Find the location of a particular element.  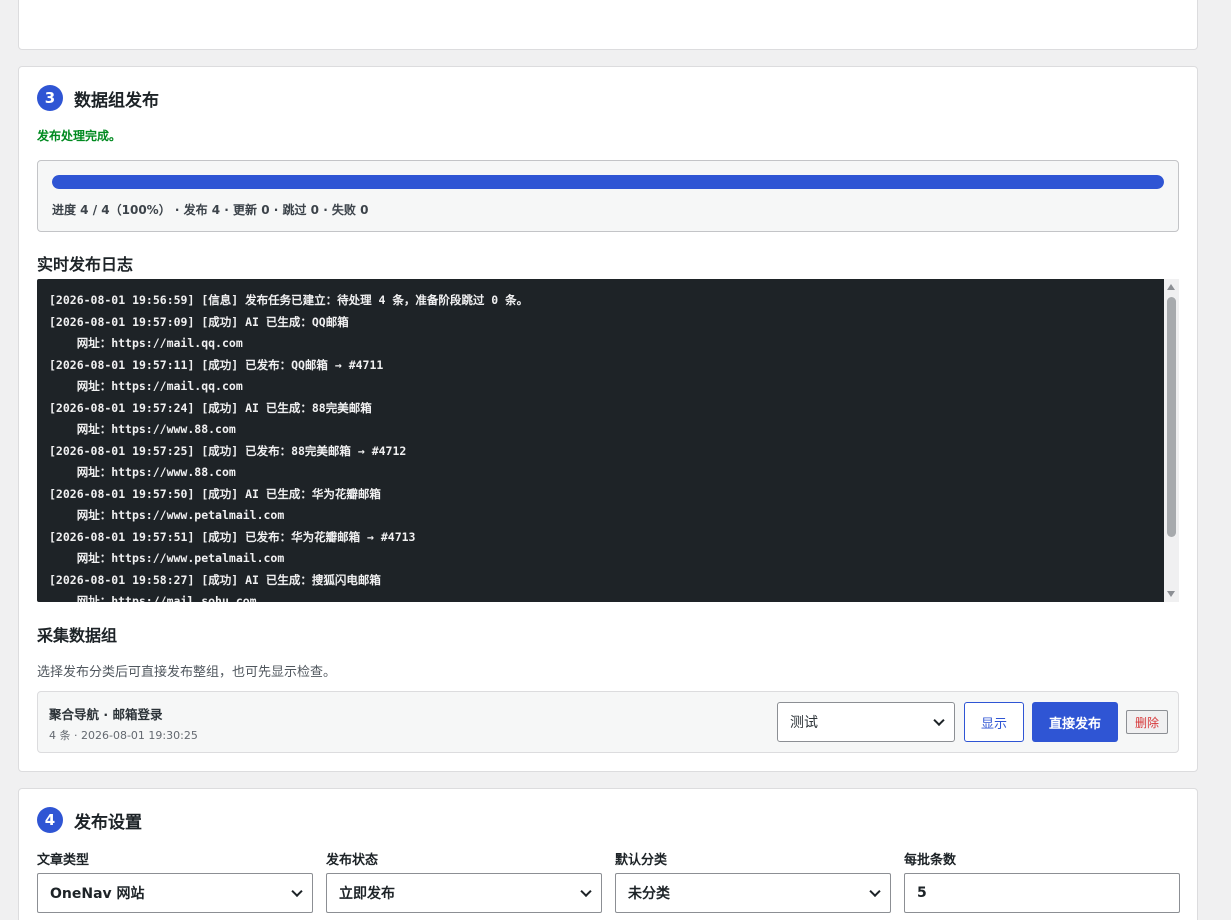

scrollbar-thumb is located at coordinates (1171, 417).